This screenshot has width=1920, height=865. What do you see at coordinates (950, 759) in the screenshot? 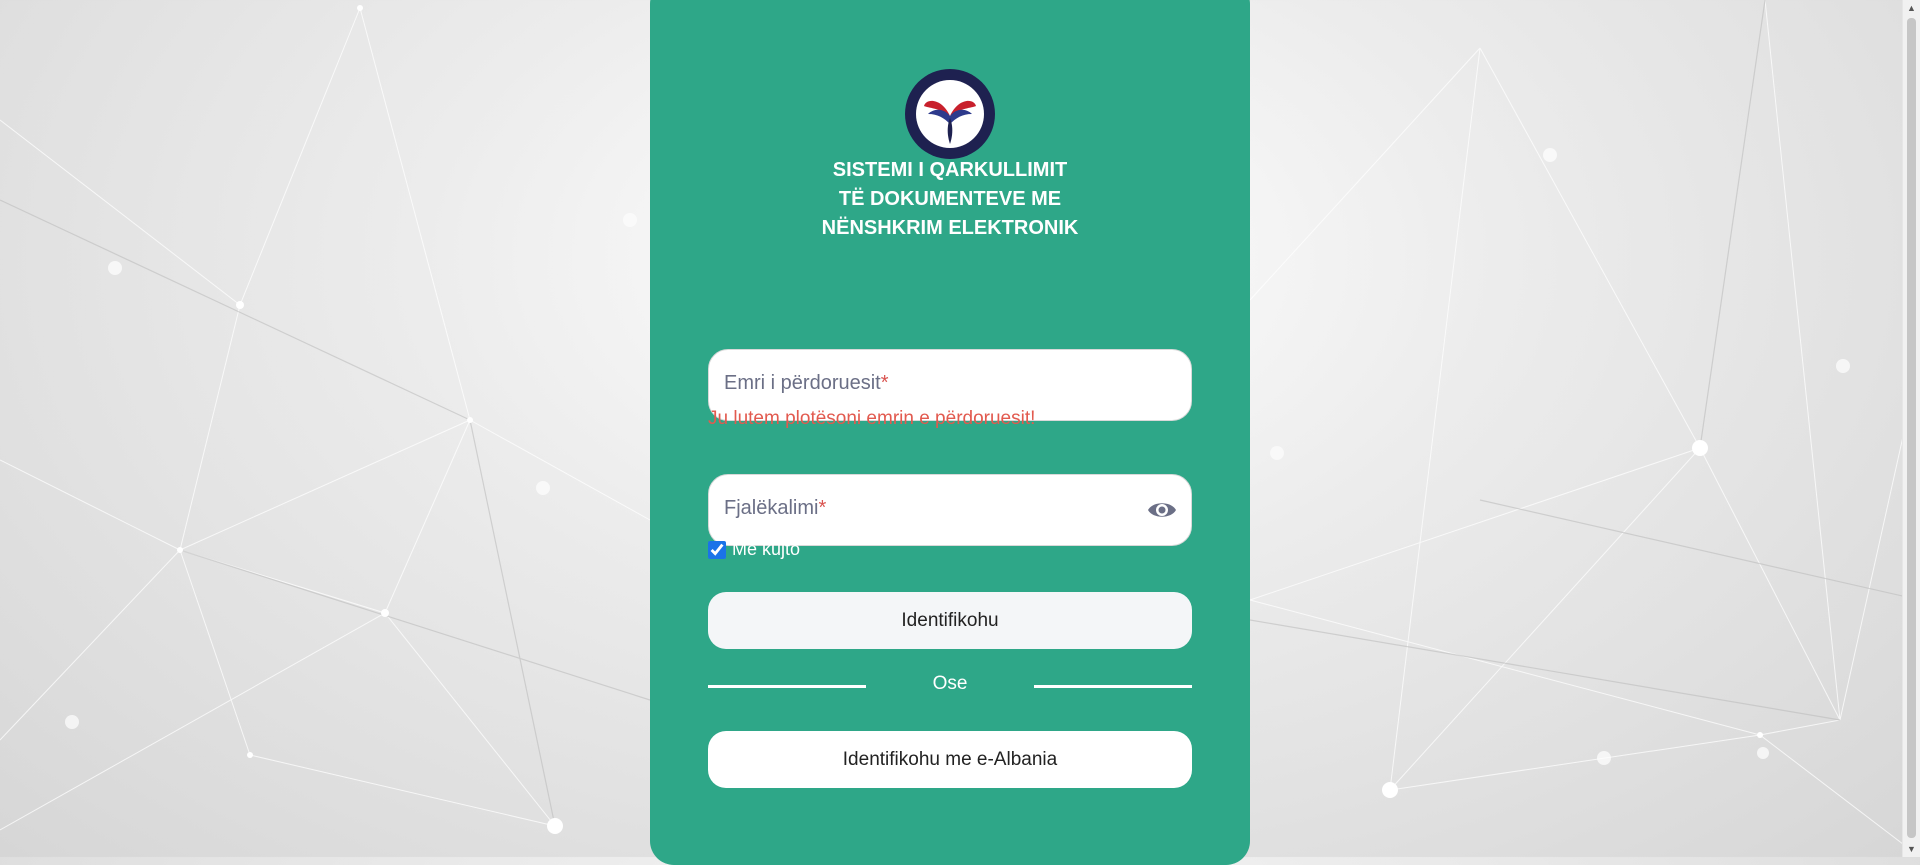
I see `ealbania-login-button: Identifikohu me e-Albania` at bounding box center [950, 759].